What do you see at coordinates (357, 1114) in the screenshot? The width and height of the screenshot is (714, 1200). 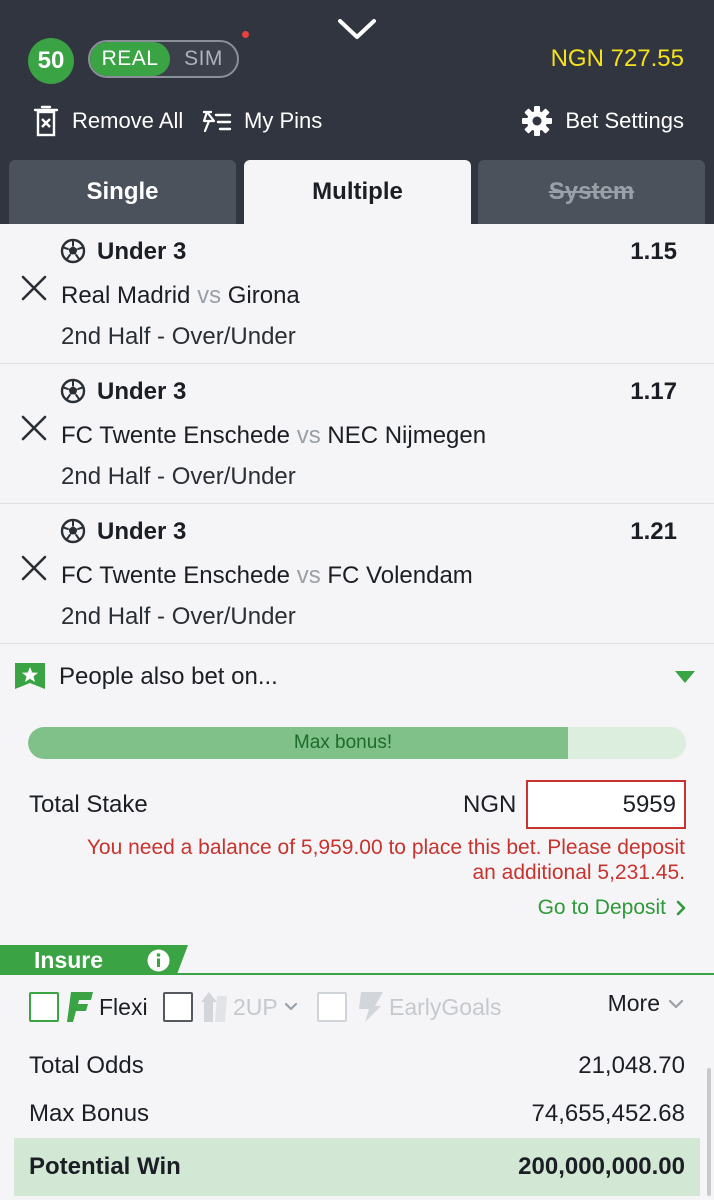 I see `max-bonus-row: Max Bonus 74,655,452.68` at bounding box center [357, 1114].